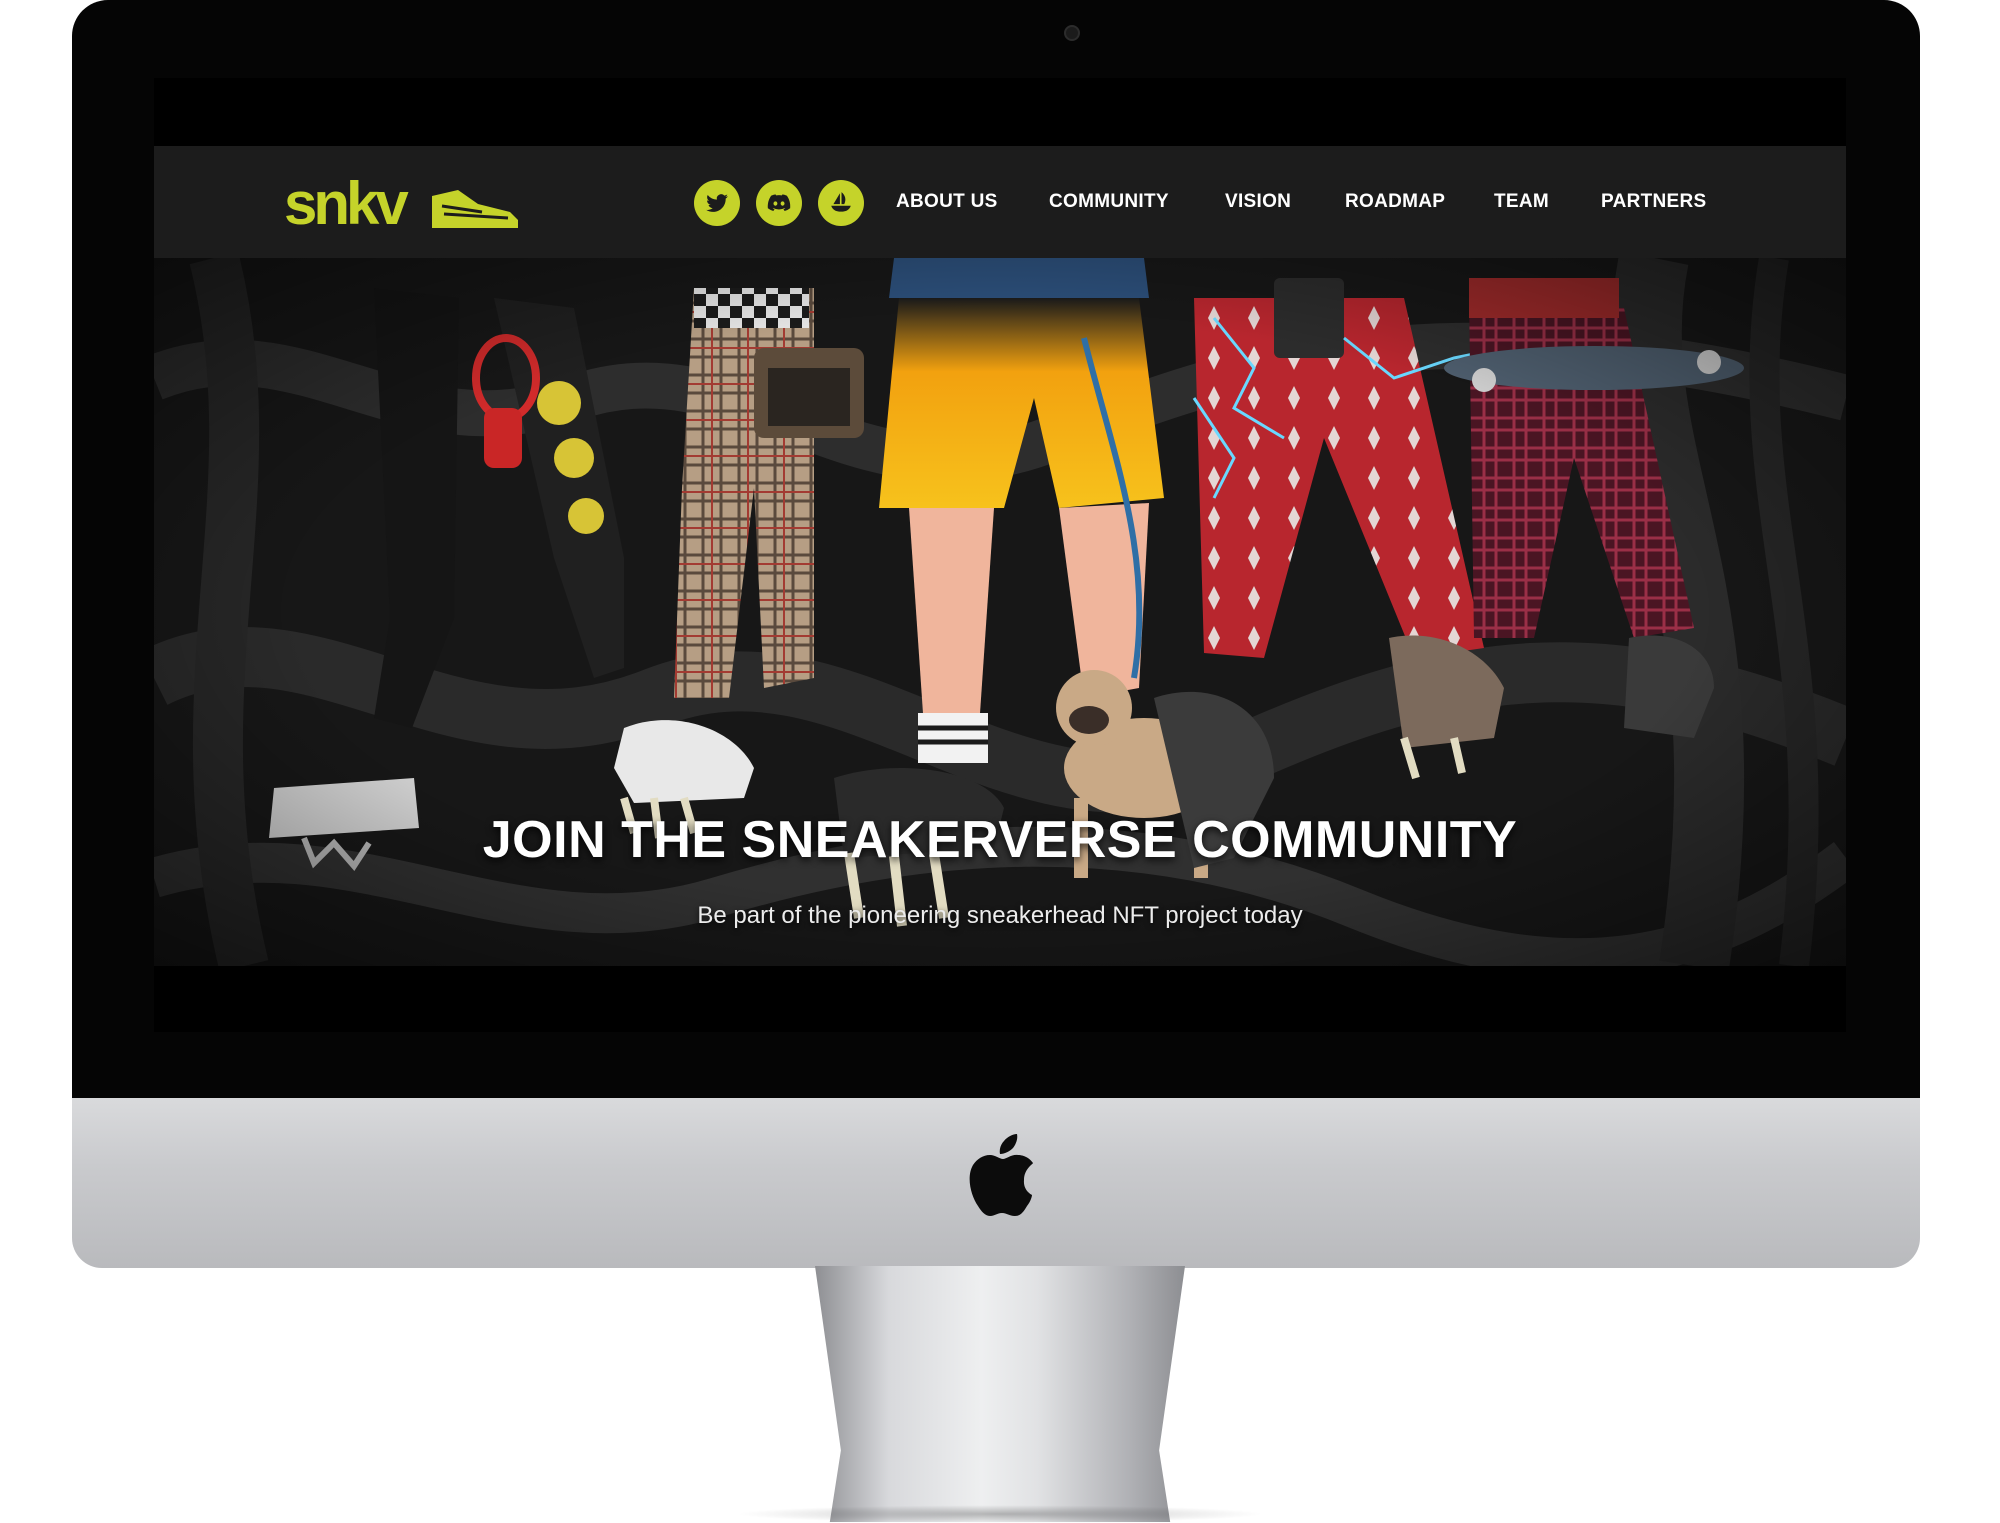 Image resolution: width=2000 pixels, height=1523 pixels. I want to click on discord-icon, so click(779, 203).